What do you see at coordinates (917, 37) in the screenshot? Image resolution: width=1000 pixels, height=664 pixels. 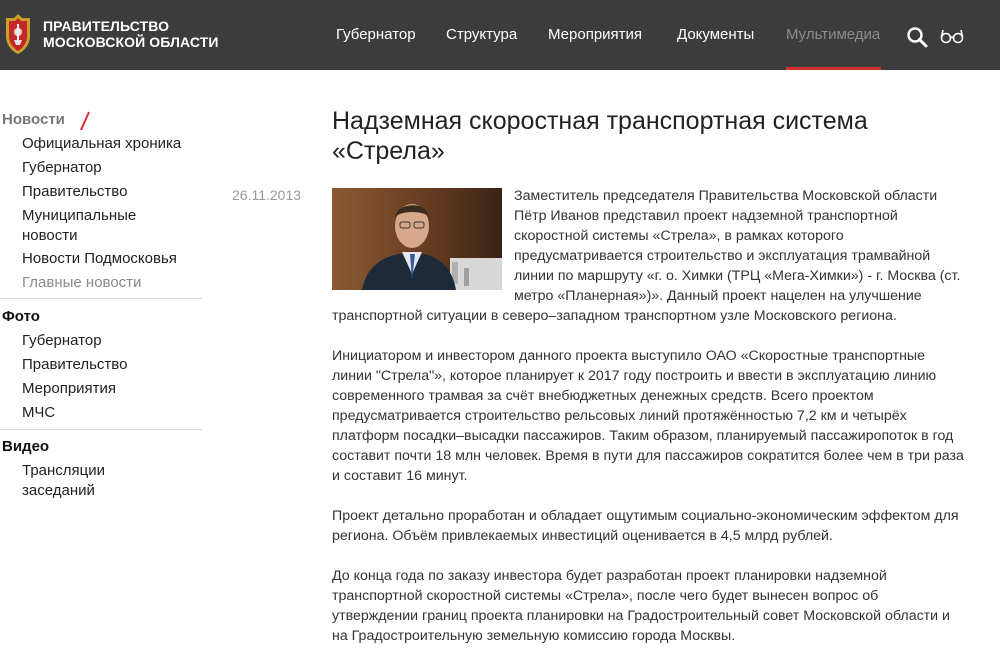 I see `search-icon` at bounding box center [917, 37].